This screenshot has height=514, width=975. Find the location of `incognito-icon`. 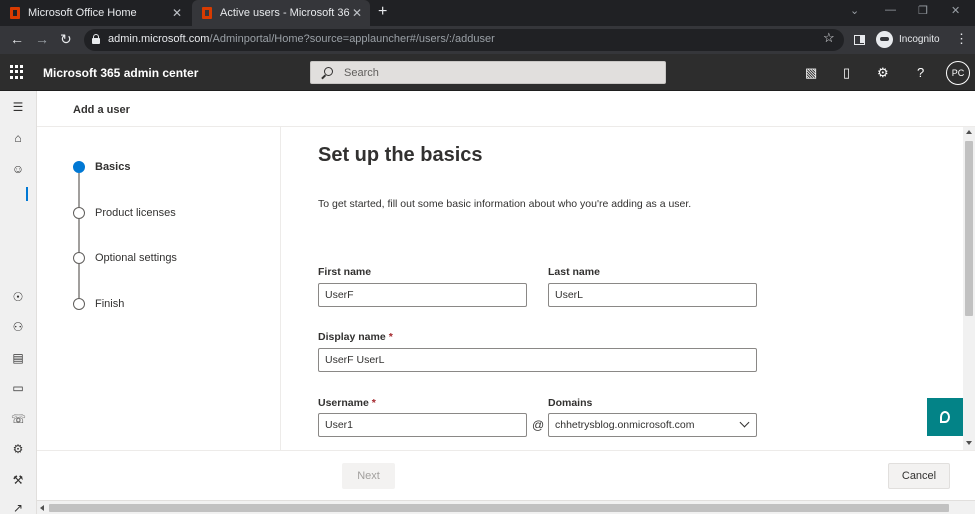

incognito-icon is located at coordinates (884, 39).